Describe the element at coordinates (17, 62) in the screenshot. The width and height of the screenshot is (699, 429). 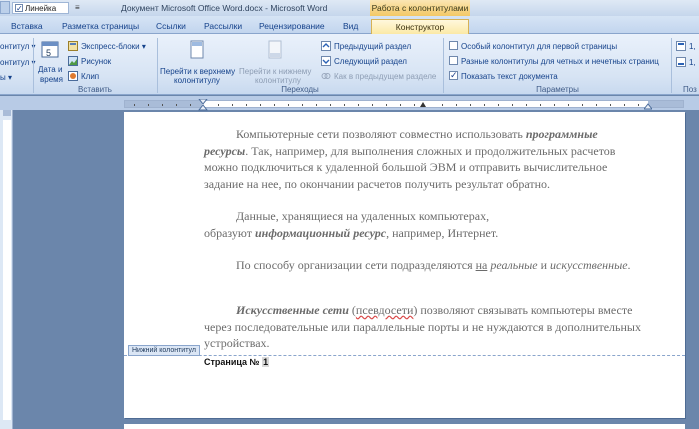
I see `footer-dropdown: онтитул ▾` at that location.